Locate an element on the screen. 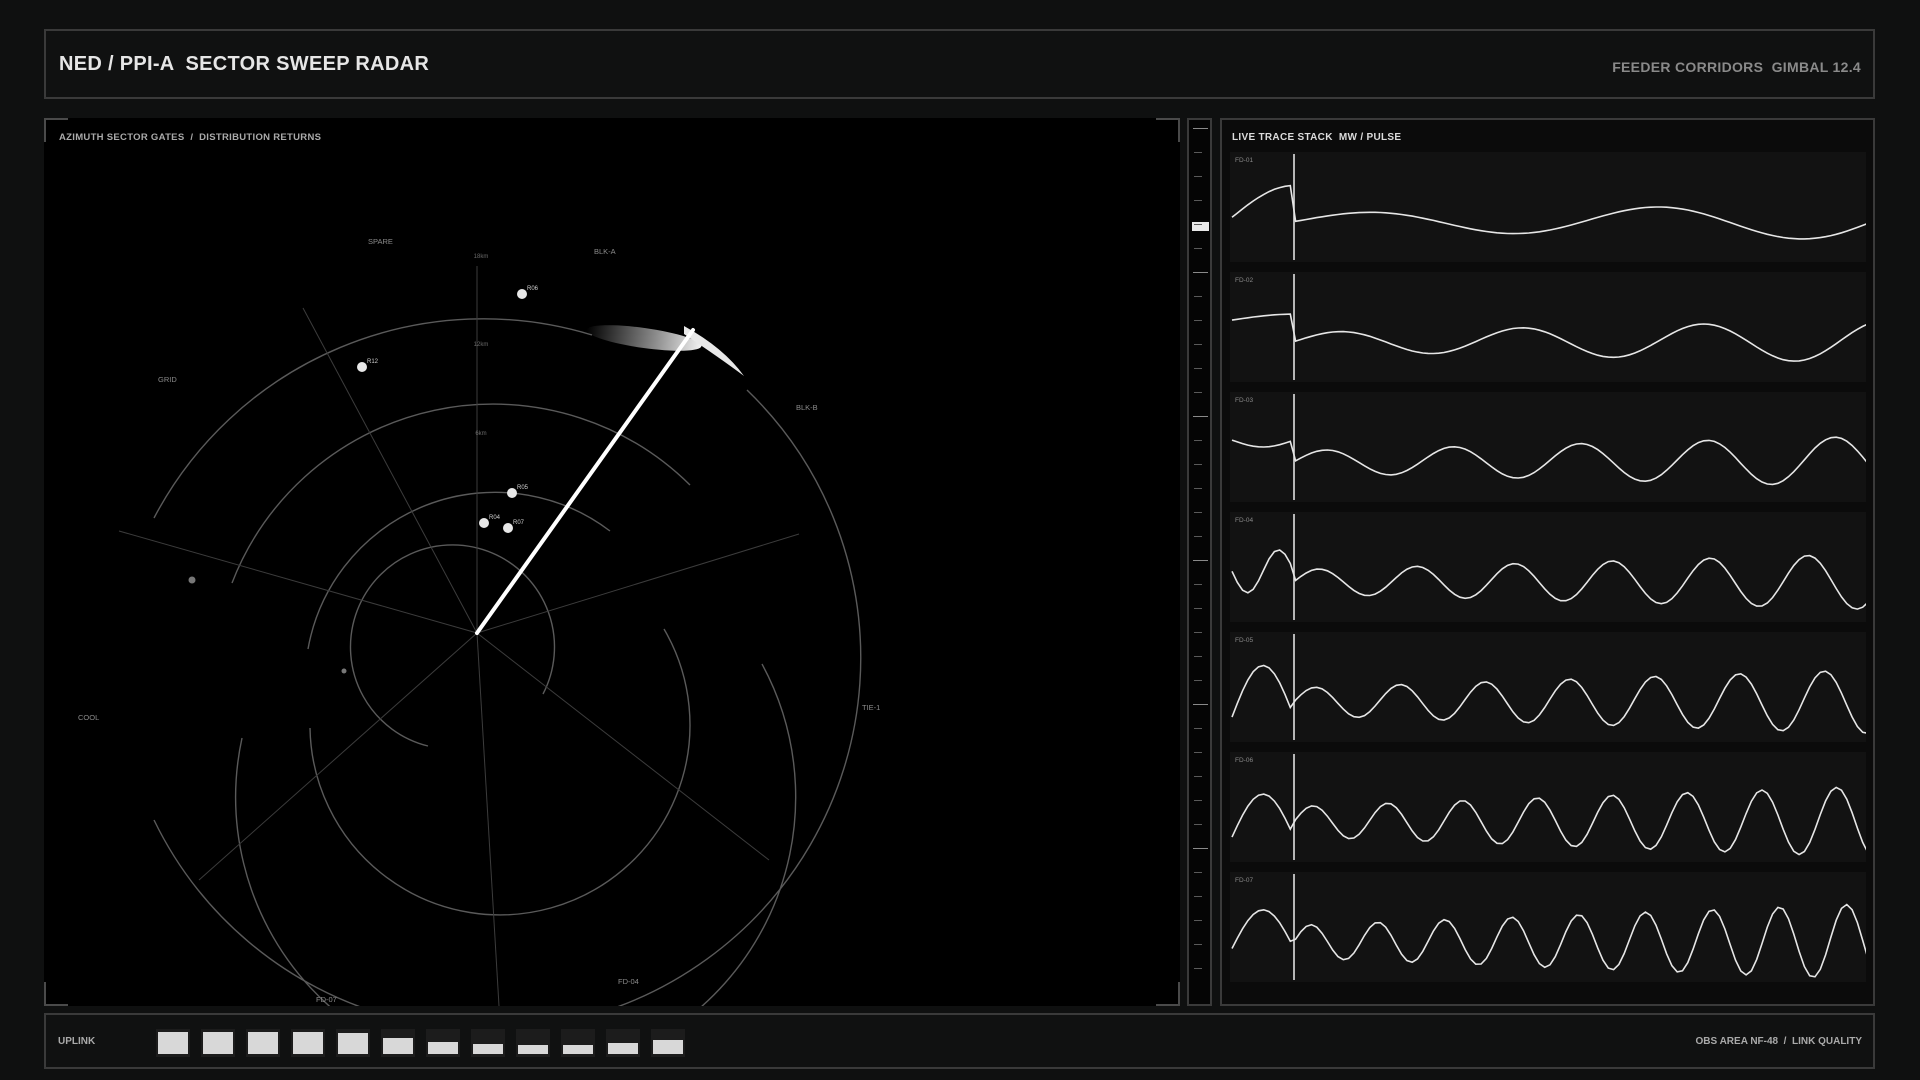  trace-row: FD-02 is located at coordinates (1548, 327).